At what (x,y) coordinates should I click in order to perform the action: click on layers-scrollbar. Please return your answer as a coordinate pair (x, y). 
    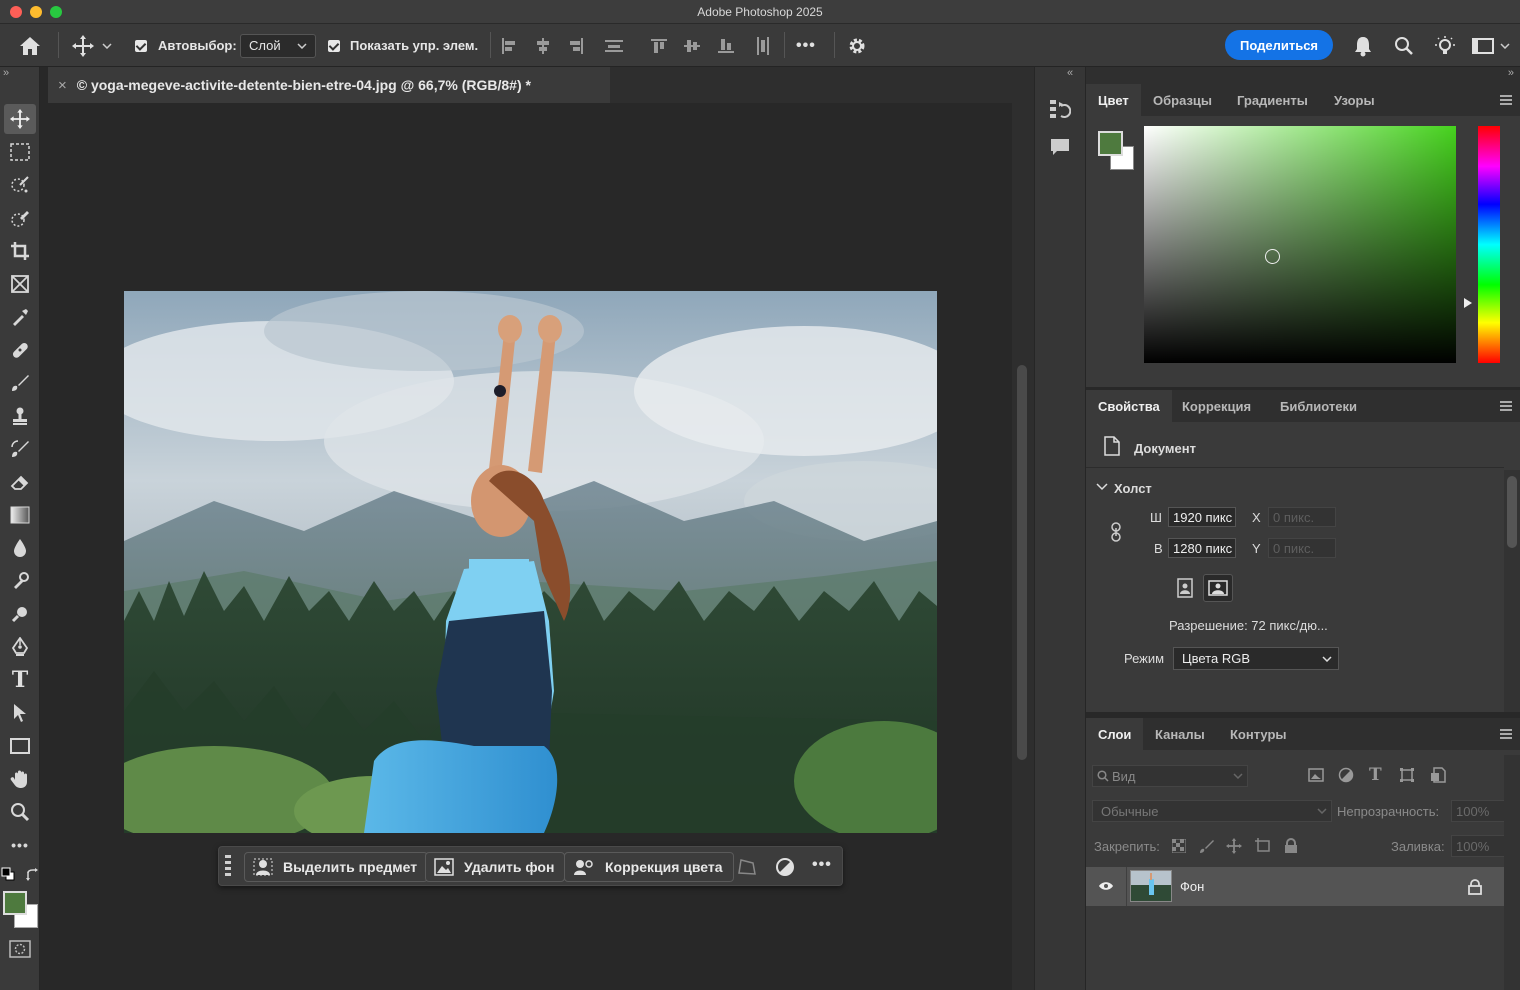
    Looking at the image, I should click on (1512, 872).